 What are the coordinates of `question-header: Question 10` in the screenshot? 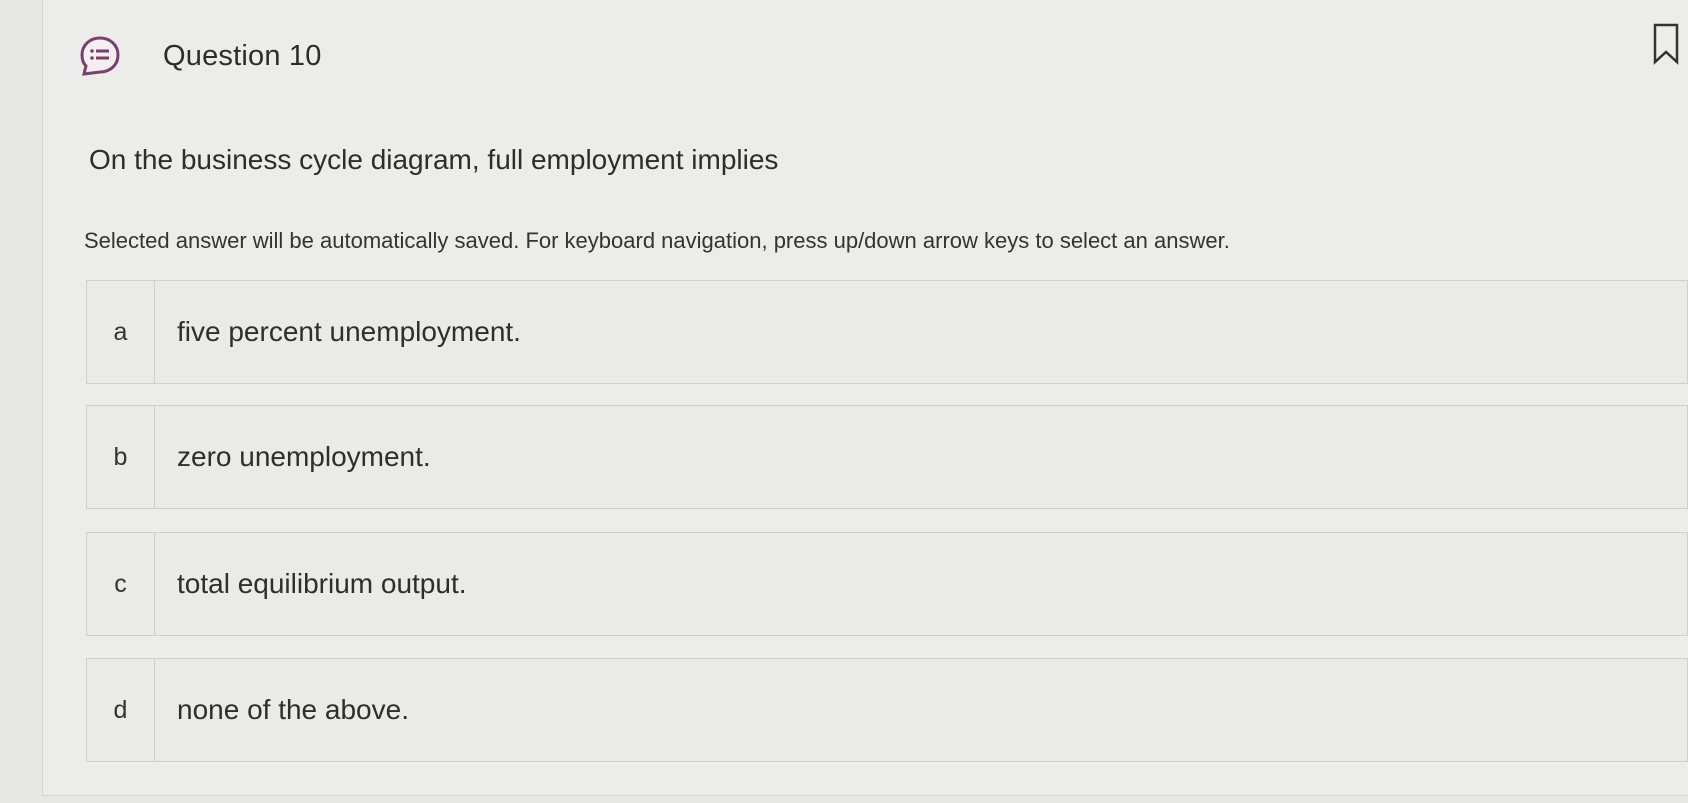 It's located at (200, 56).